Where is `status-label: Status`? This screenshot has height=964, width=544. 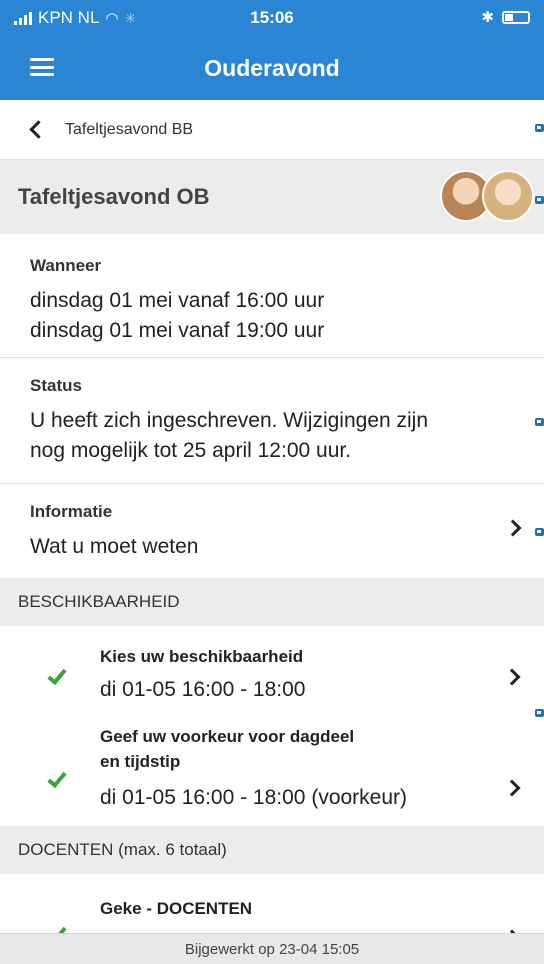
status-label: Status is located at coordinates (56, 385).